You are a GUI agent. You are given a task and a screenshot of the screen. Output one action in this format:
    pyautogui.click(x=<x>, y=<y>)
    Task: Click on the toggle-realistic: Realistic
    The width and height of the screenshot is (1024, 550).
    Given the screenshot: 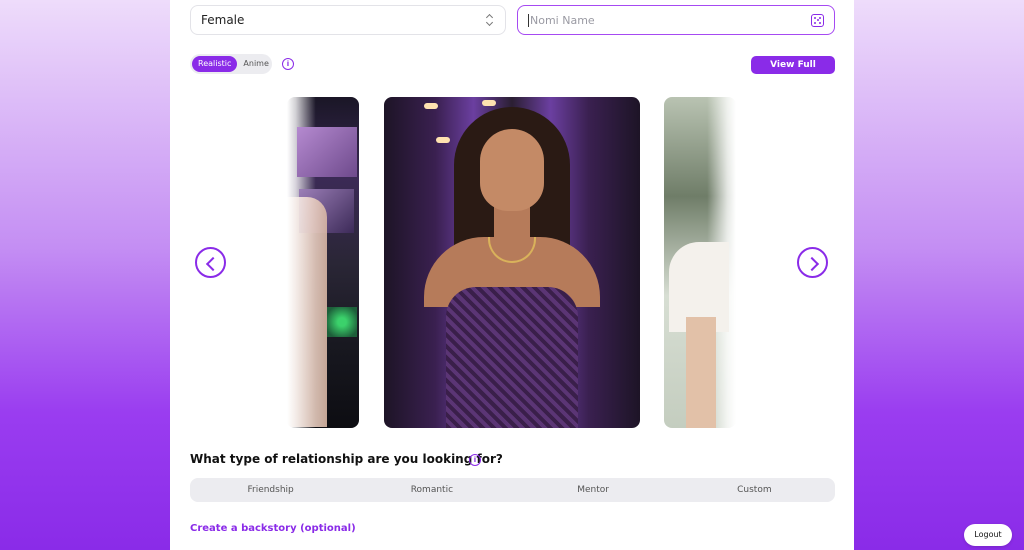 What is the action you would take?
    pyautogui.click(x=215, y=64)
    